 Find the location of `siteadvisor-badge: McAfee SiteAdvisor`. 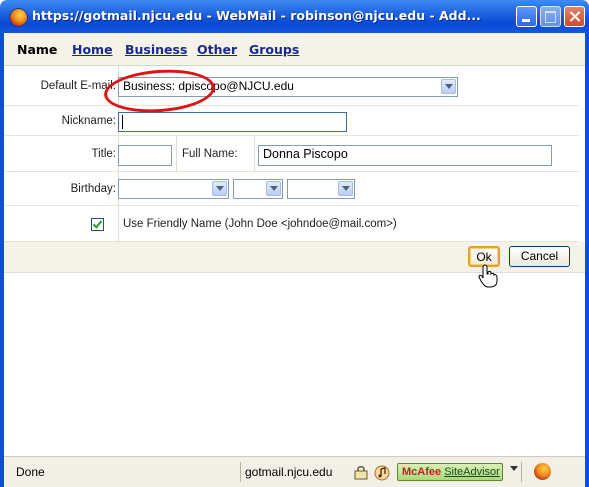

siteadvisor-badge: McAfee SiteAdvisor is located at coordinates (450, 472).